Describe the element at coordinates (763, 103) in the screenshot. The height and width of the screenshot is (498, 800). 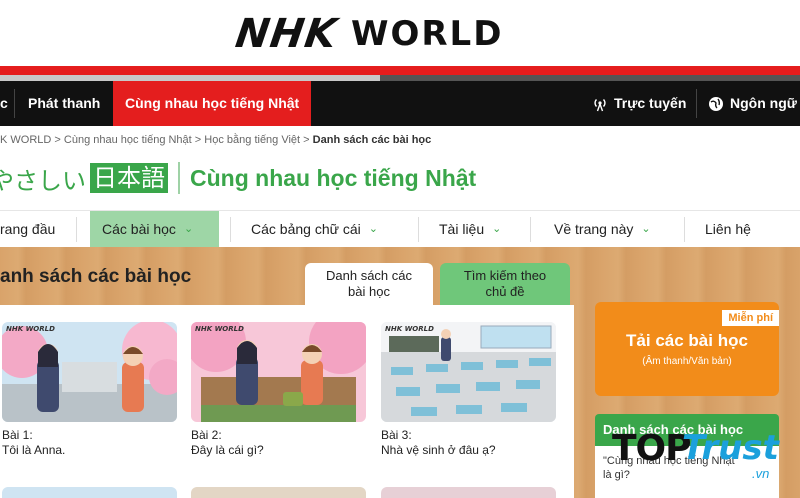
I see `nav-language-label: Ngôn ngữ` at that location.